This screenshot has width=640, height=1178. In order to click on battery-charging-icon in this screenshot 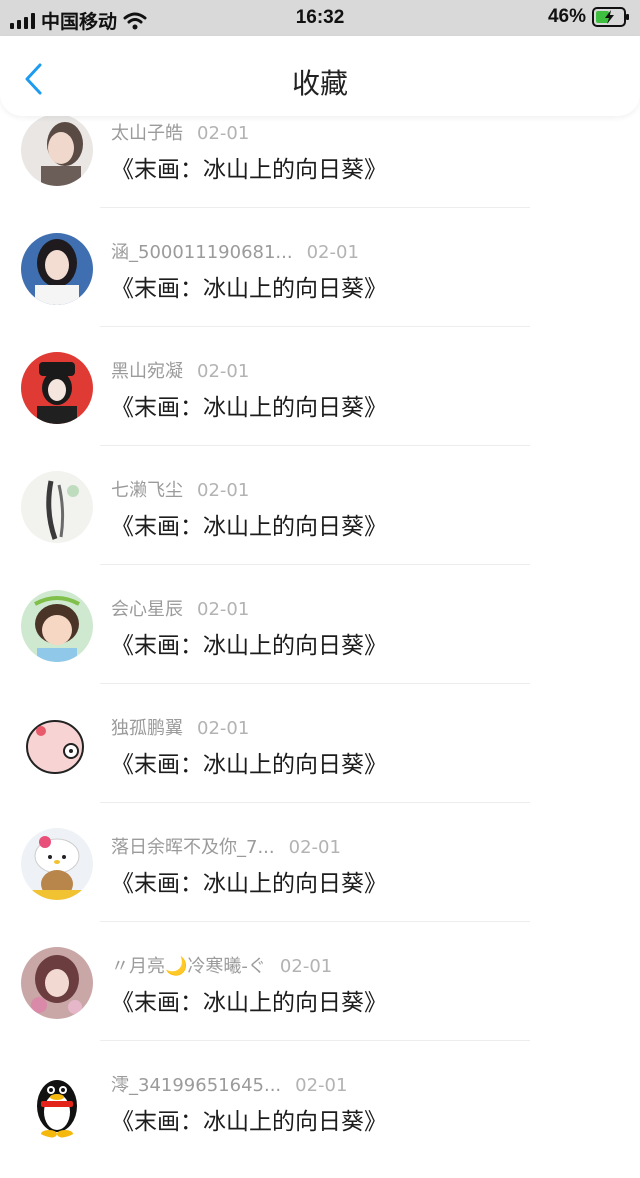, I will do `click(610, 17)`.